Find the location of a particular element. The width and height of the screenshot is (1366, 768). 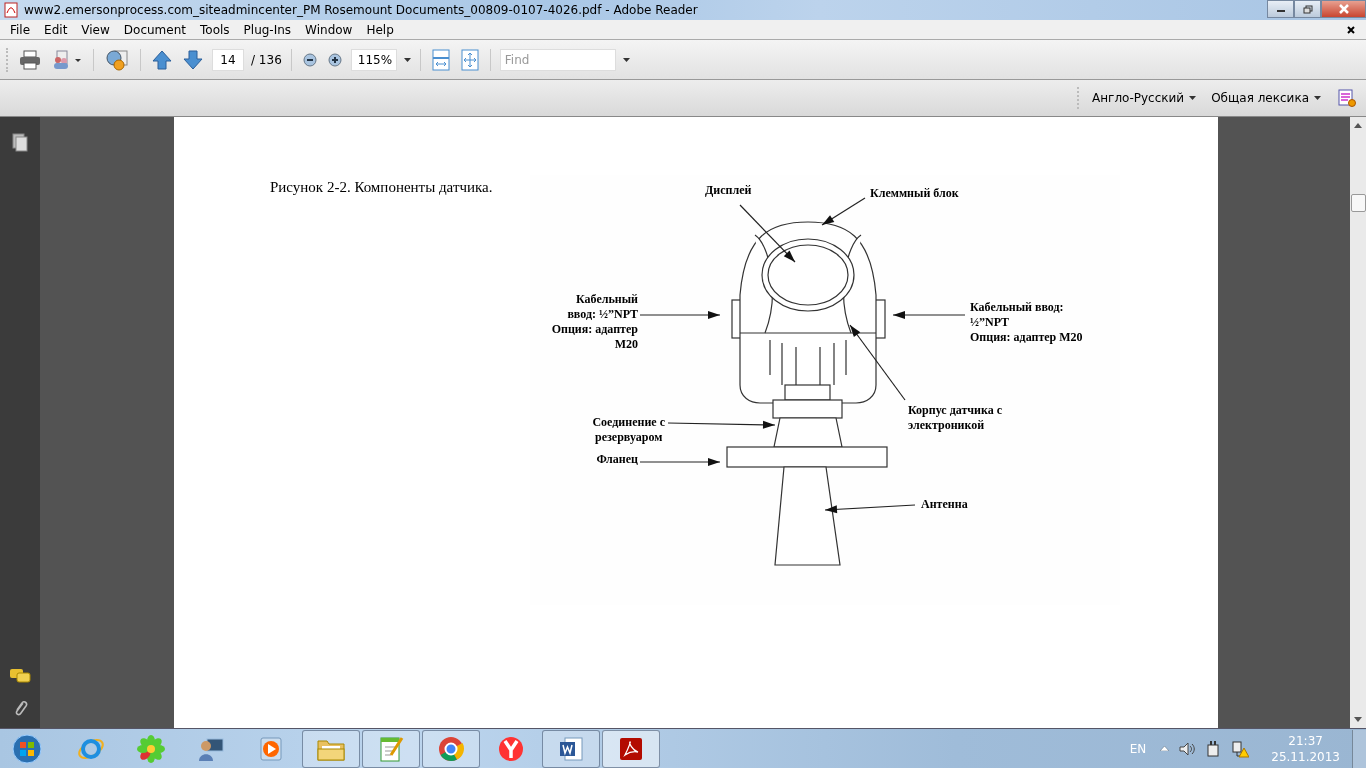

scroll-up-icon is located at coordinates (1358, 125).